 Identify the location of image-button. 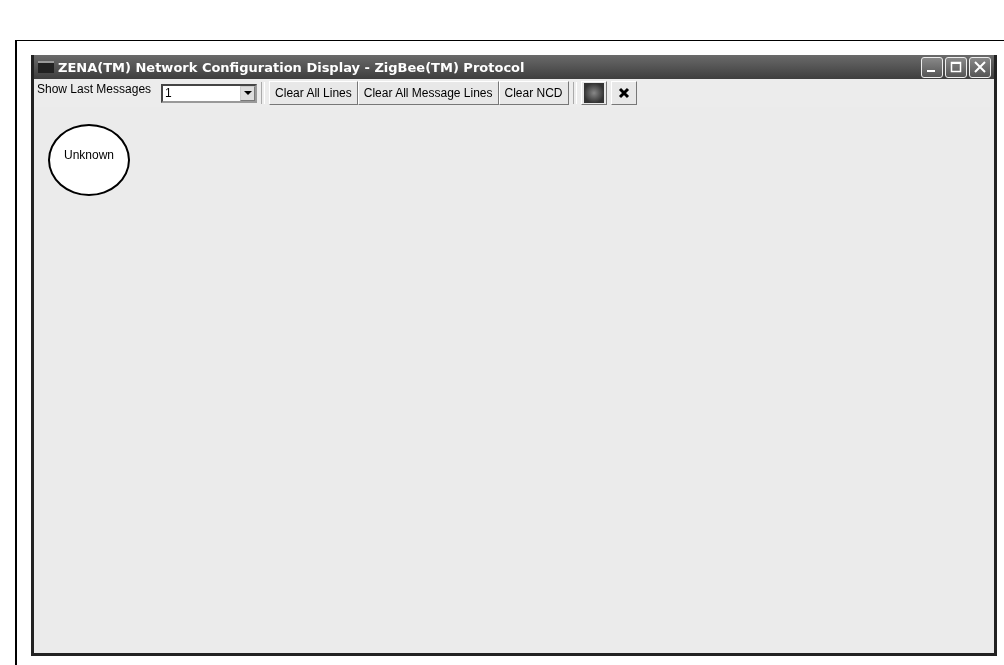
(593, 93).